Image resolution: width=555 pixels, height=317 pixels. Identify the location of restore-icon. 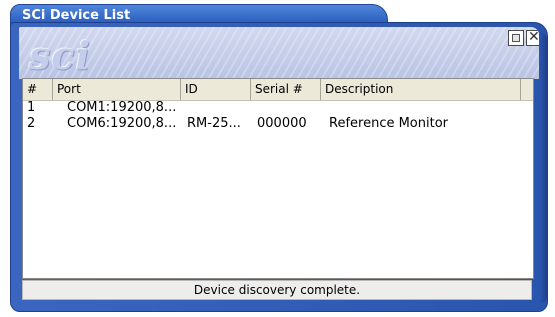
(516, 38).